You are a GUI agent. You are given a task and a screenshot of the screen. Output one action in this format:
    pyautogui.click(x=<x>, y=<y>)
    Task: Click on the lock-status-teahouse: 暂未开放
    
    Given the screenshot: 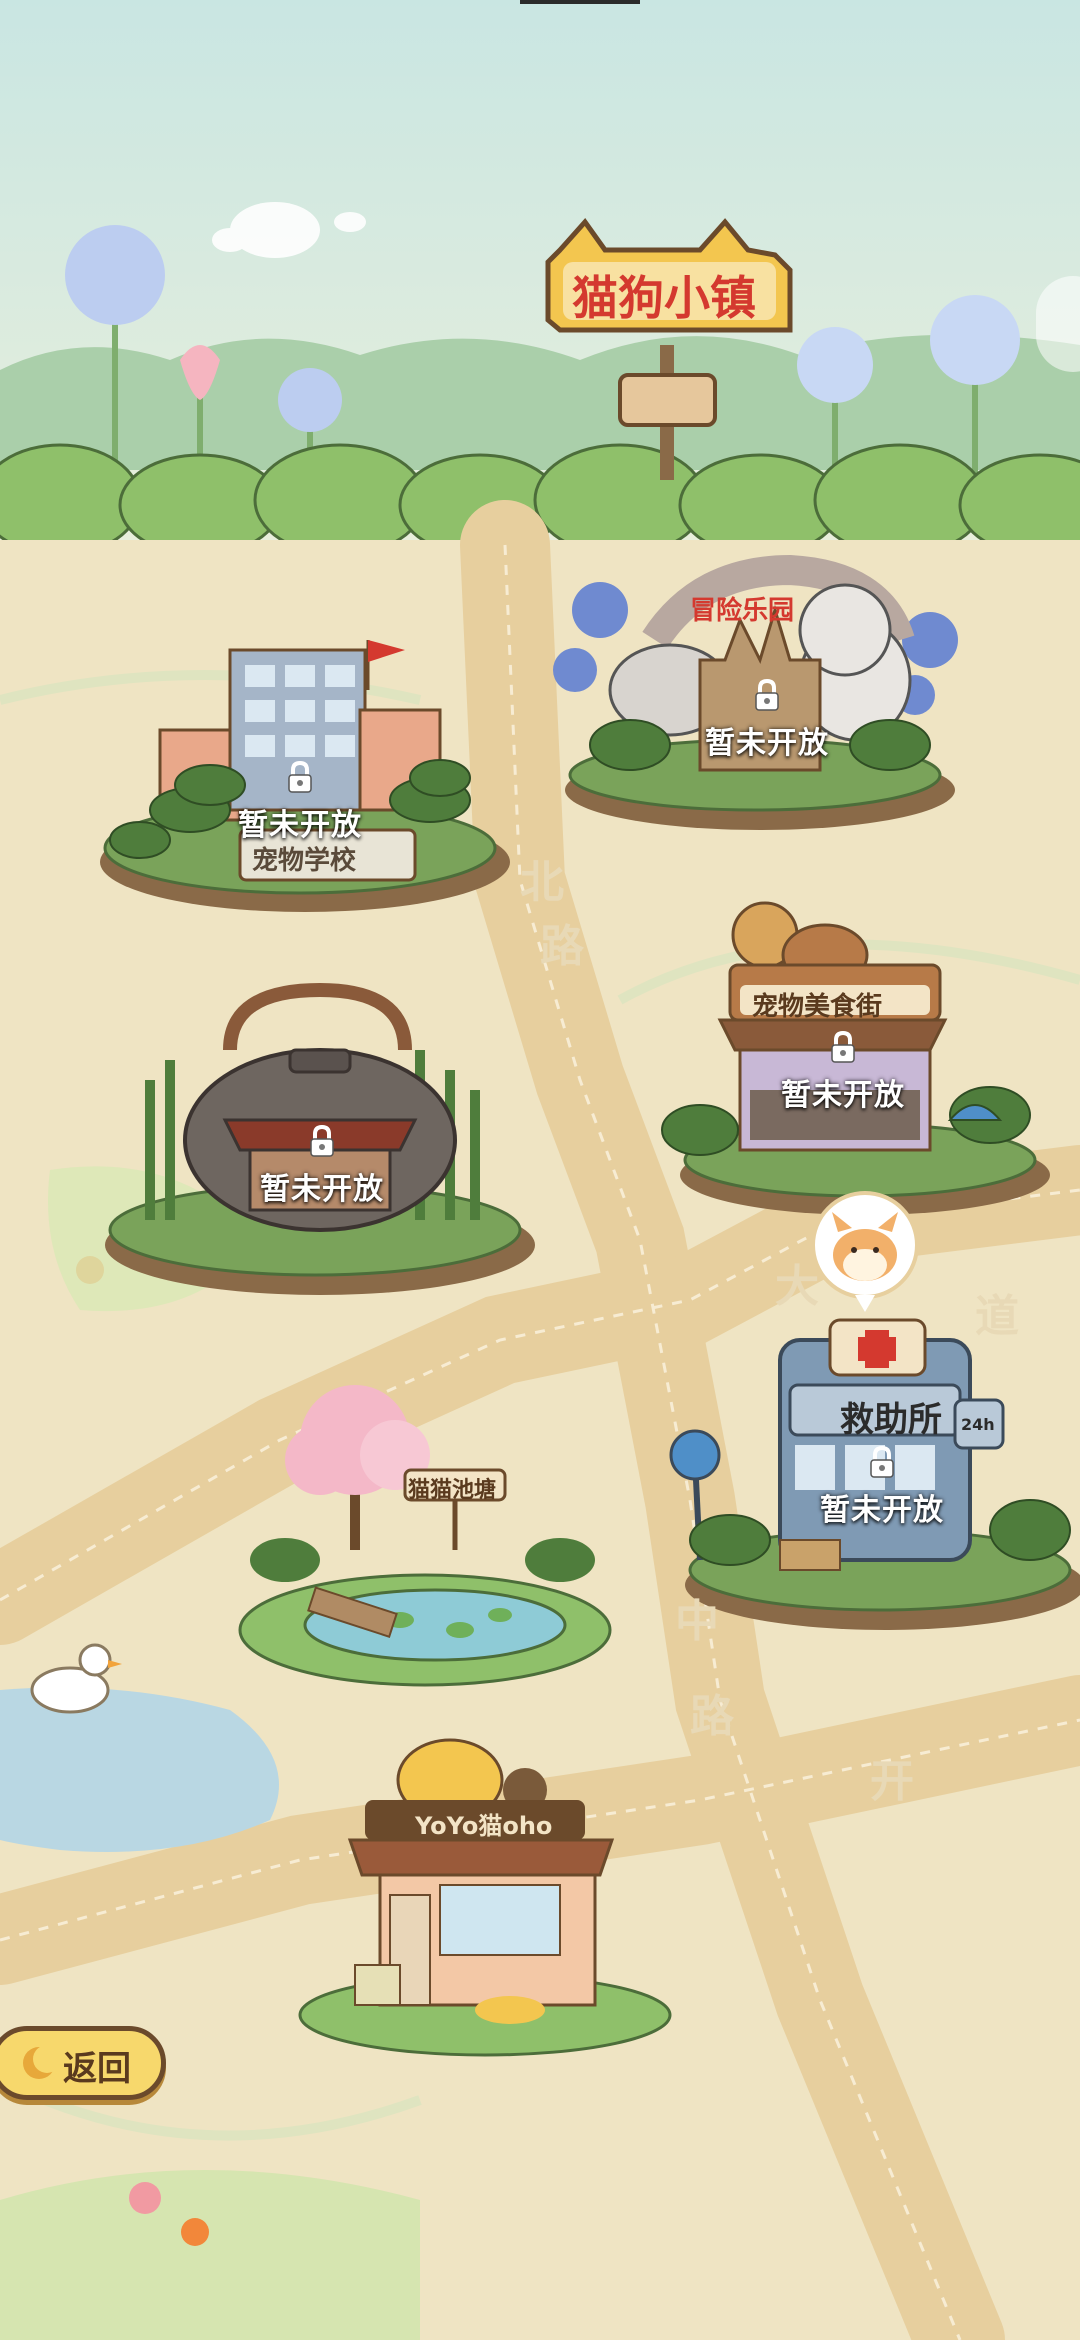 What is the action you would take?
    pyautogui.click(x=322, y=1189)
    